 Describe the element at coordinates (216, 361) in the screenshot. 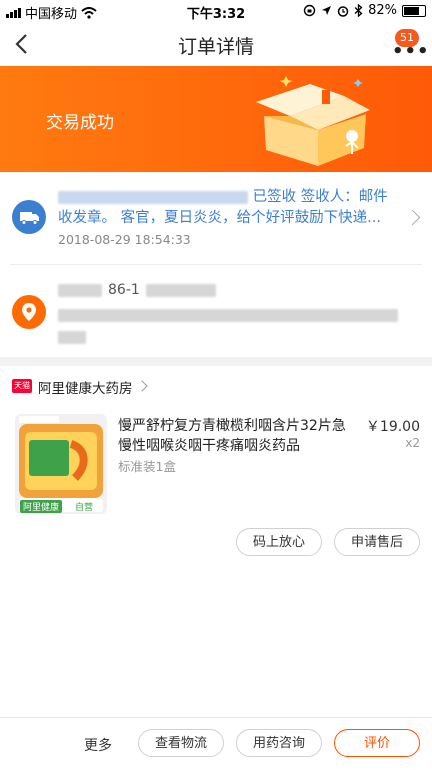

I see `section-gap` at that location.